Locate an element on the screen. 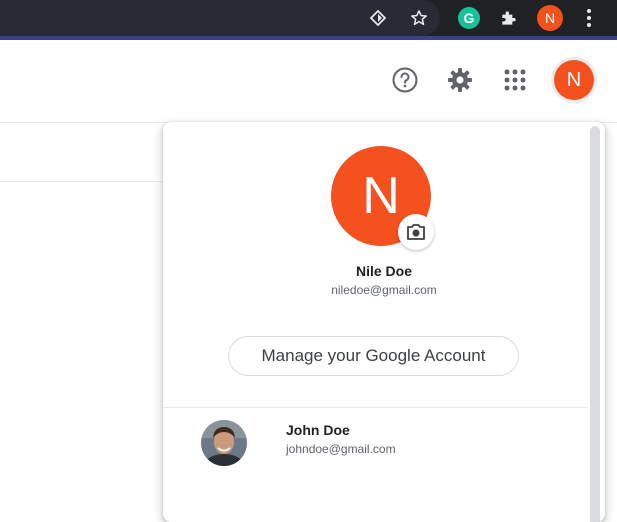 This screenshot has width=617, height=522. popup-divider is located at coordinates (375, 407).